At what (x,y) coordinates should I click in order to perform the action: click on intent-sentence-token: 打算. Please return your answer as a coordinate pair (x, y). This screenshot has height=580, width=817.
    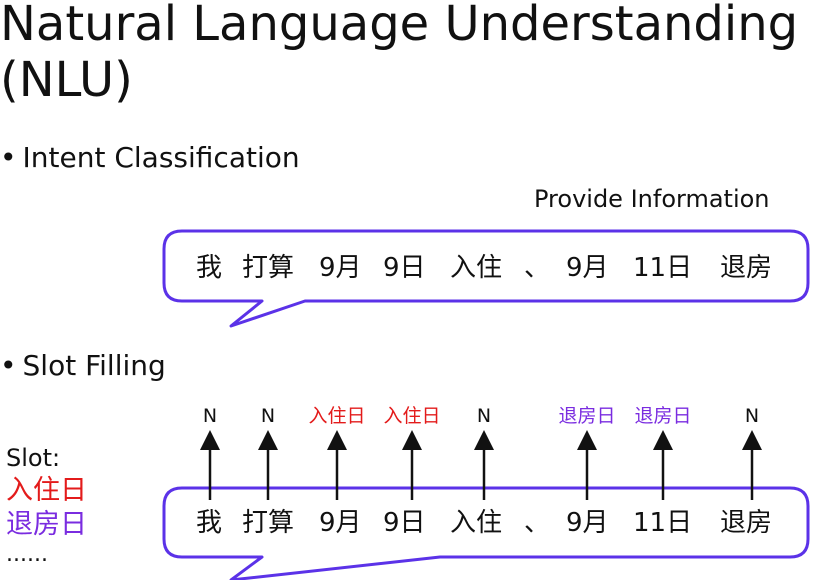
    Looking at the image, I should click on (268, 268).